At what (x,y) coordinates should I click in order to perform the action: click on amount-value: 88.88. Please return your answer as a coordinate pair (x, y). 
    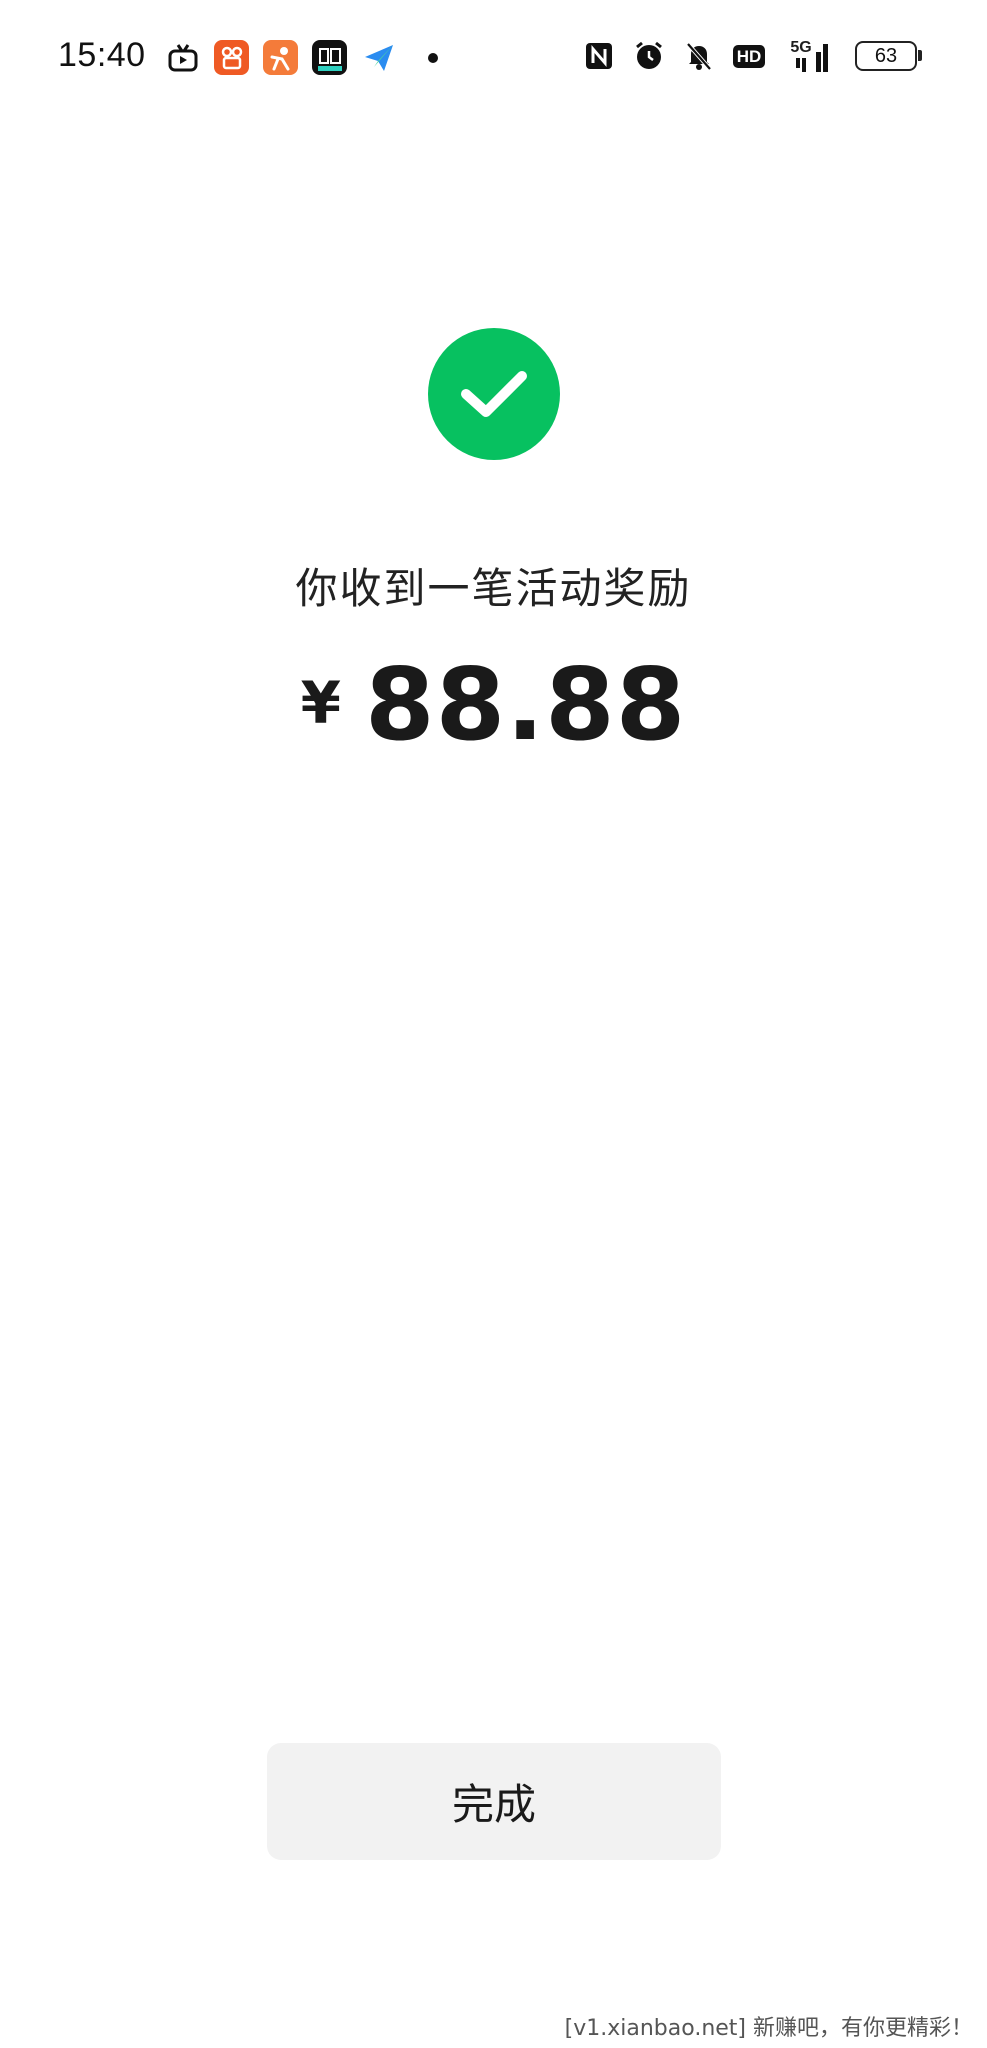
    Looking at the image, I should click on (526, 704).